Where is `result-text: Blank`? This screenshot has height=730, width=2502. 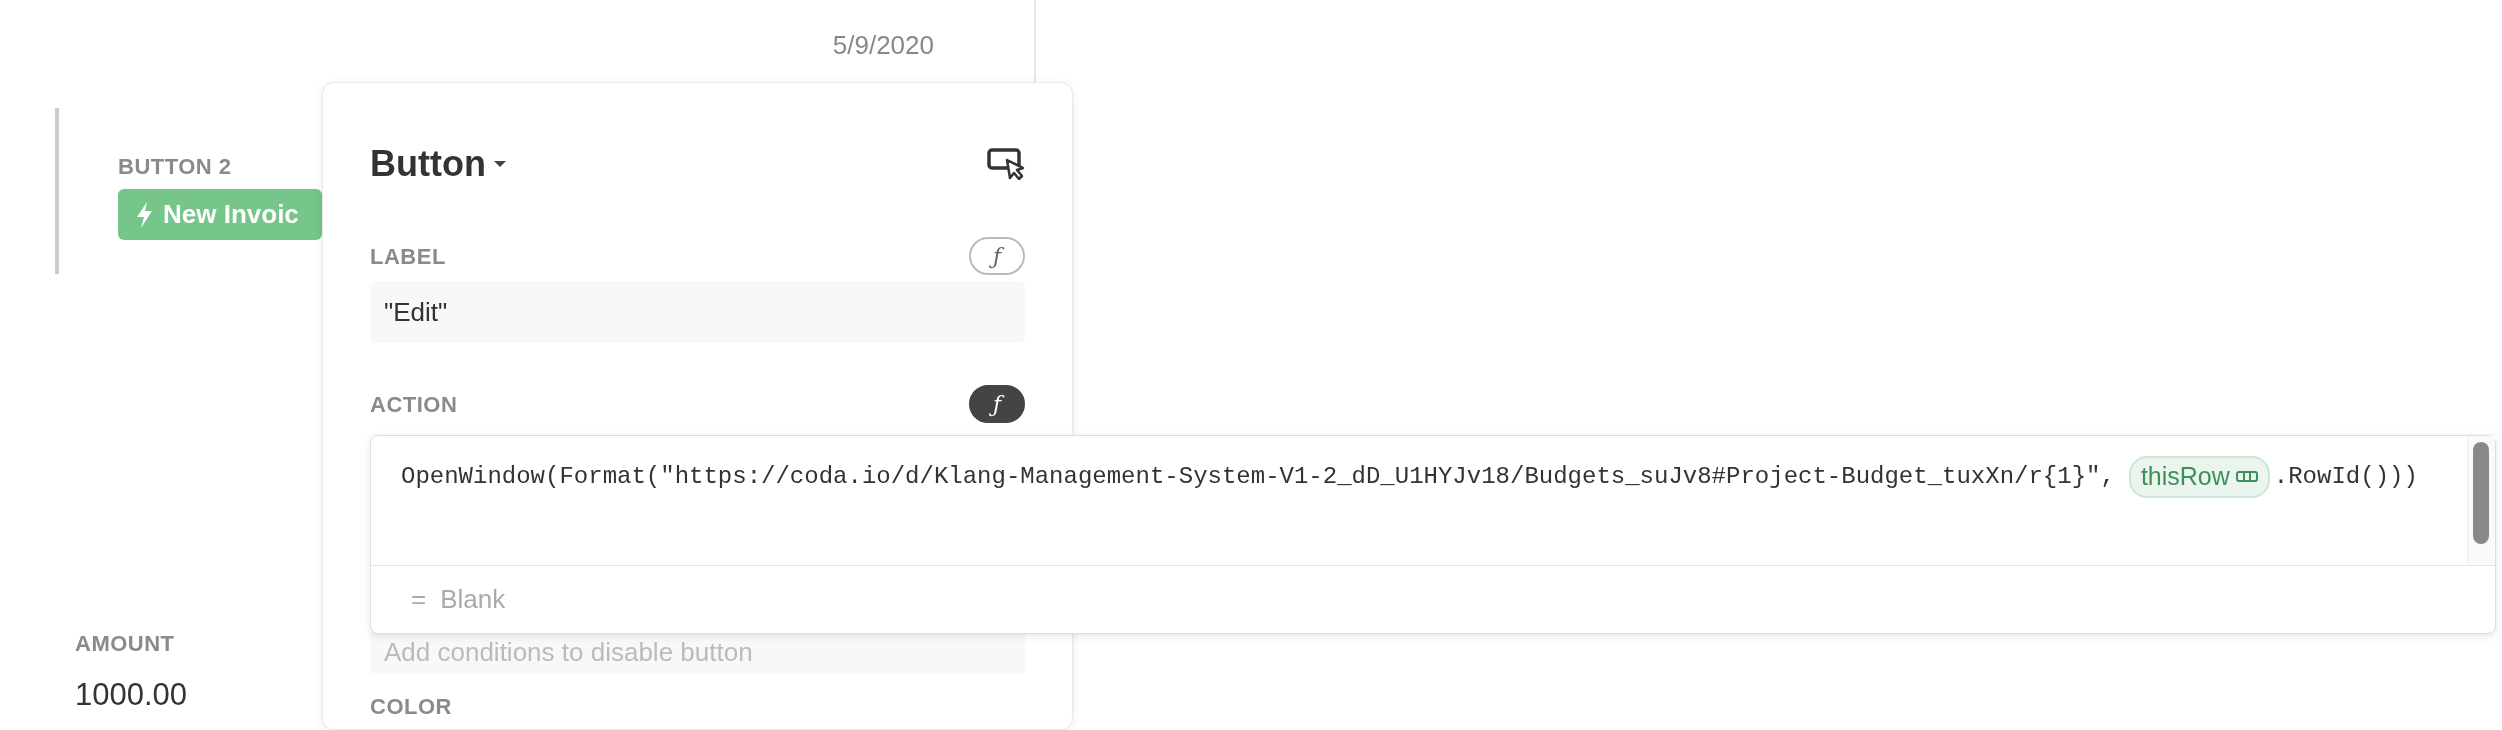
result-text: Blank is located at coordinates (473, 599).